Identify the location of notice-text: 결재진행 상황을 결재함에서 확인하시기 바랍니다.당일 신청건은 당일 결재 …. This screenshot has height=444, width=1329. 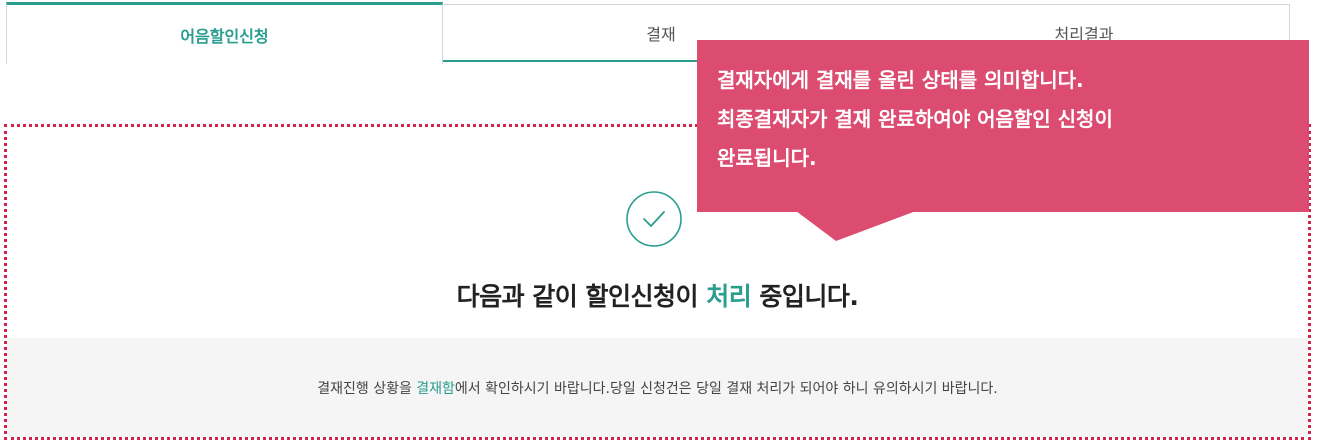
(657, 388).